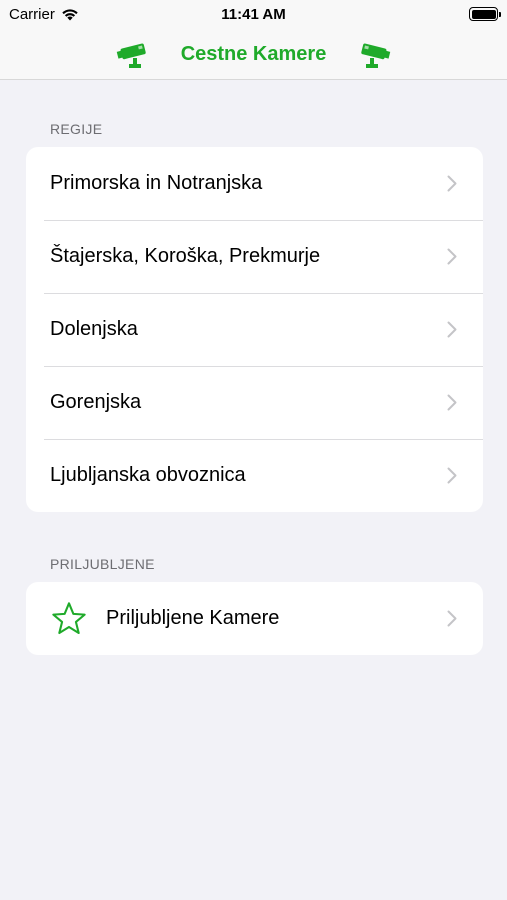  I want to click on nav-title: Cestne Kamere, so click(253, 54).